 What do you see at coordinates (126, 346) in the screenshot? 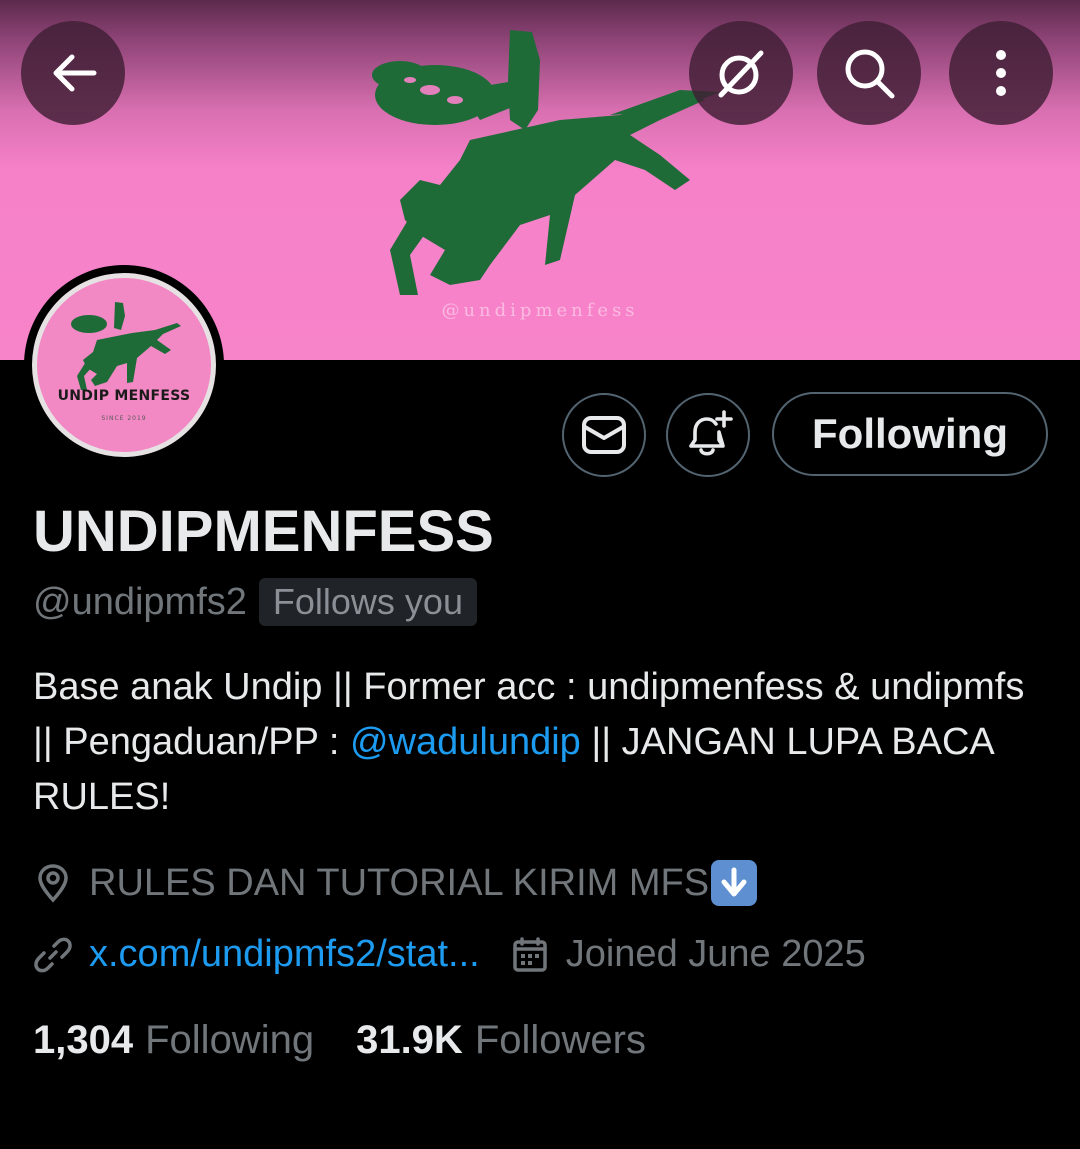
I see `avatar-horse-rider-image` at bounding box center [126, 346].